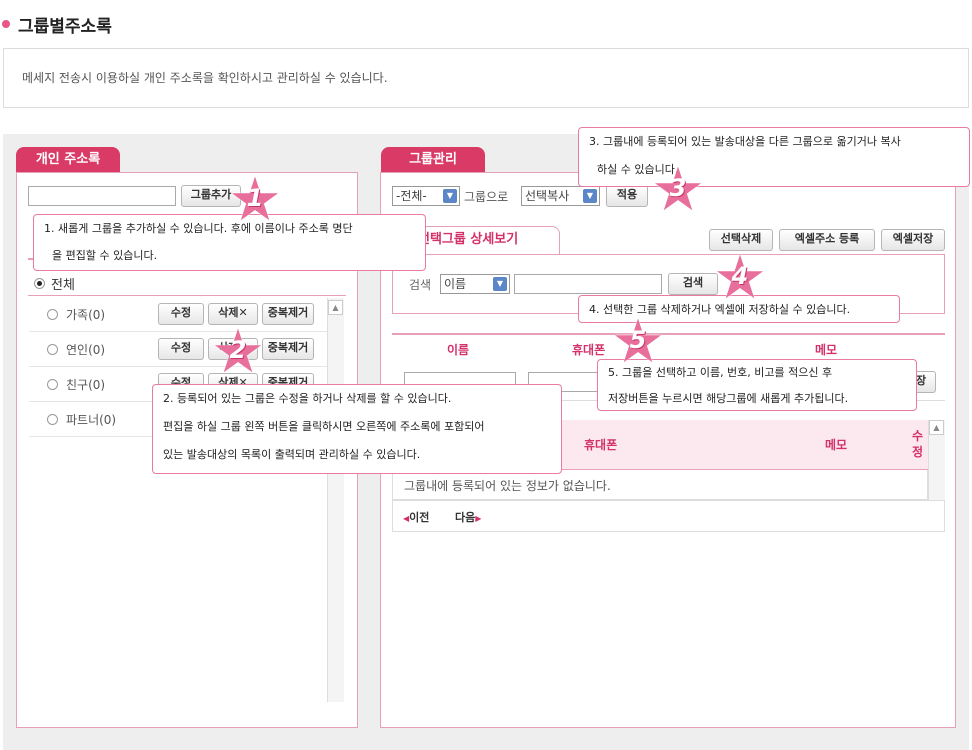 The height and width of the screenshot is (750, 972). What do you see at coordinates (601, 445) in the screenshot?
I see `list-header-phone: 휴대폰` at bounding box center [601, 445].